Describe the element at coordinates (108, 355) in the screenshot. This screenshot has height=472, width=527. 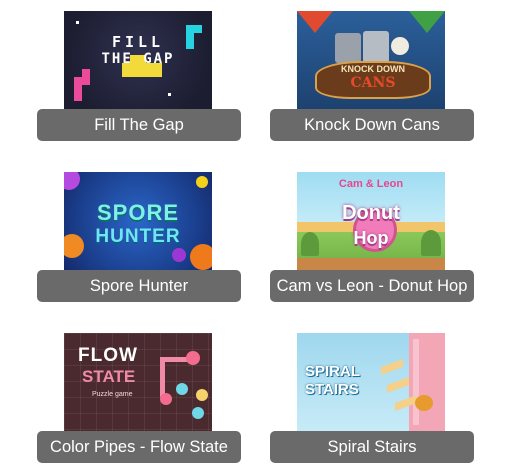
I see `thumb-title-line-1: FLOW` at that location.